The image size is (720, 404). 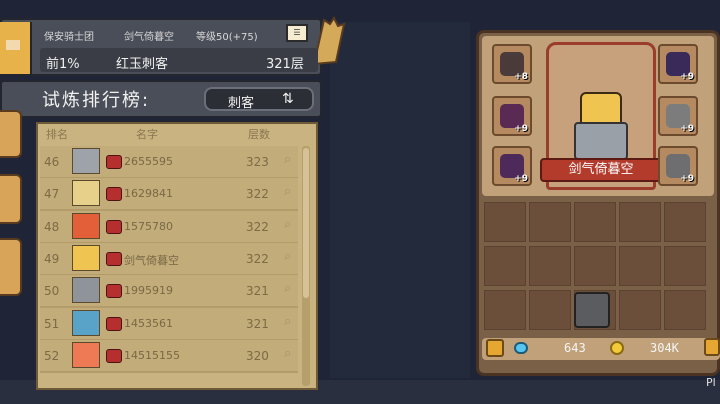 What do you see at coordinates (285, 64) in the screenshot?
I see `player-floor: 321层` at bounding box center [285, 64].